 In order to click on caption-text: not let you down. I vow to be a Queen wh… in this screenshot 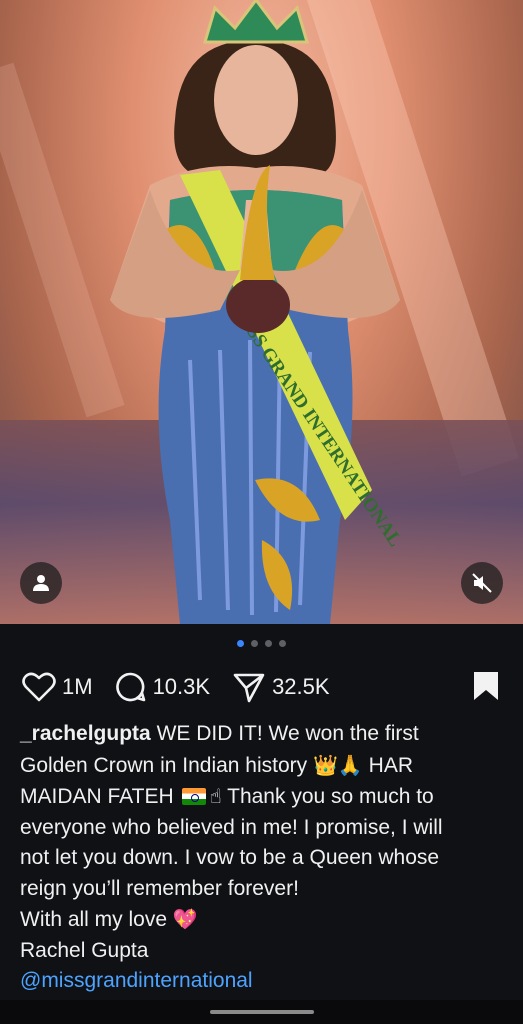, I will do `click(230, 857)`.